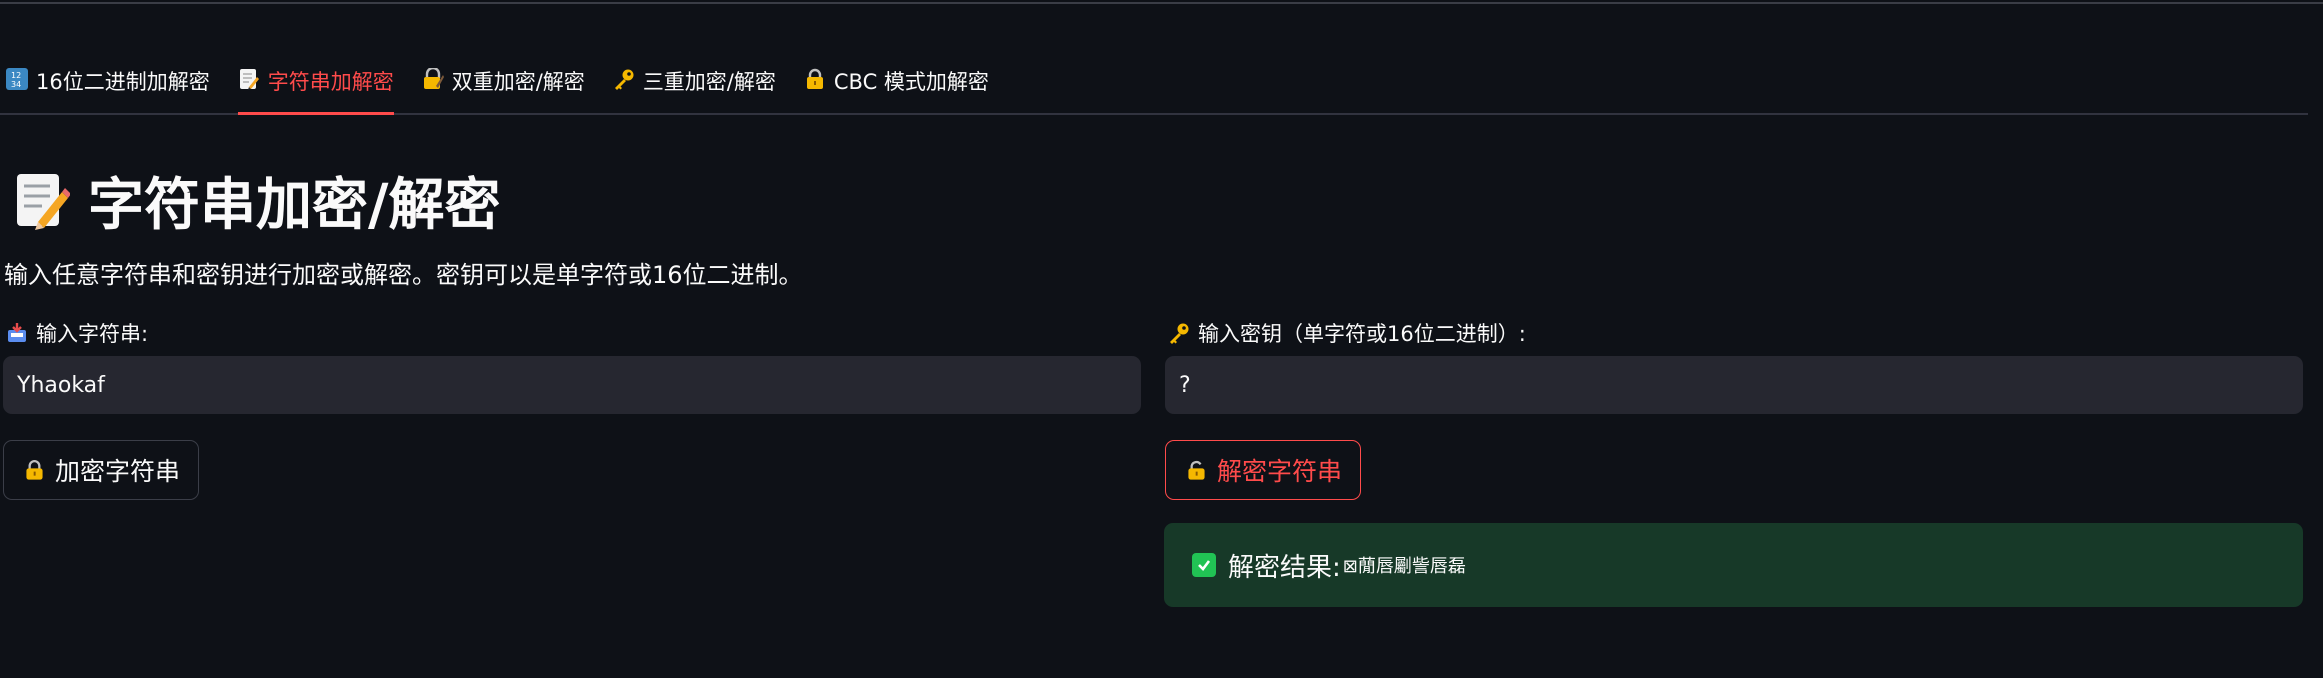  What do you see at coordinates (403, 275) in the screenshot?
I see `page-description: 输入任意字符串和密钥进行加密或解密。密钥可以是单字符或16位二进制。` at bounding box center [403, 275].